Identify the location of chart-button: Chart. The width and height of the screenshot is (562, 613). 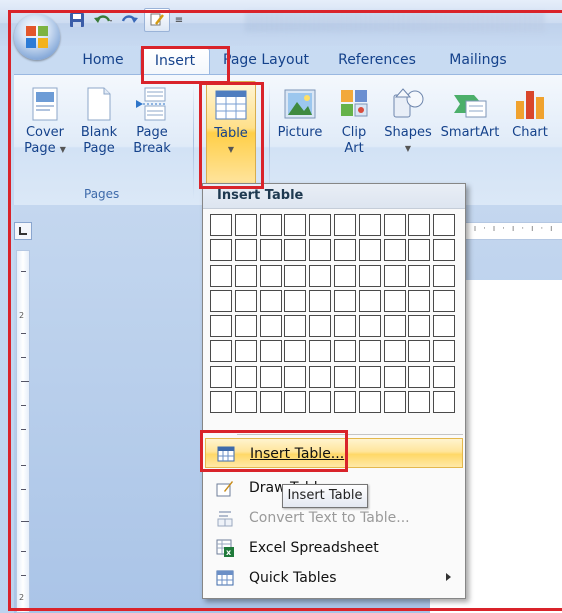
(530, 111).